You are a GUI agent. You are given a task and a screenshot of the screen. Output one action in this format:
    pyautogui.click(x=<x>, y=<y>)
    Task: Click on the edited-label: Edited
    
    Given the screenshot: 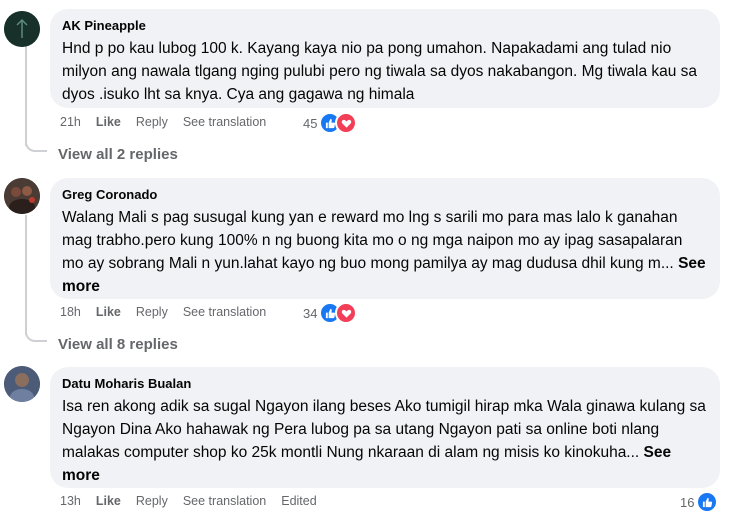 What is the action you would take?
    pyautogui.click(x=299, y=501)
    